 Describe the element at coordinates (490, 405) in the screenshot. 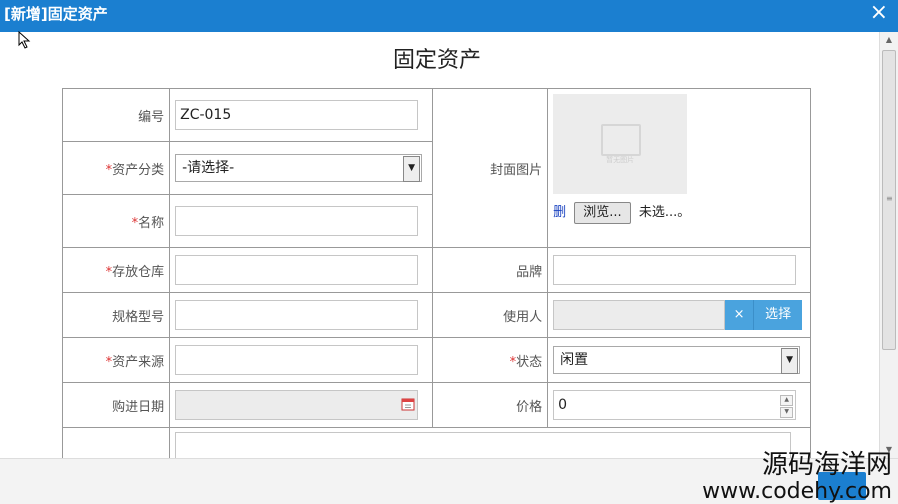

I see `price-label: 价格` at that location.